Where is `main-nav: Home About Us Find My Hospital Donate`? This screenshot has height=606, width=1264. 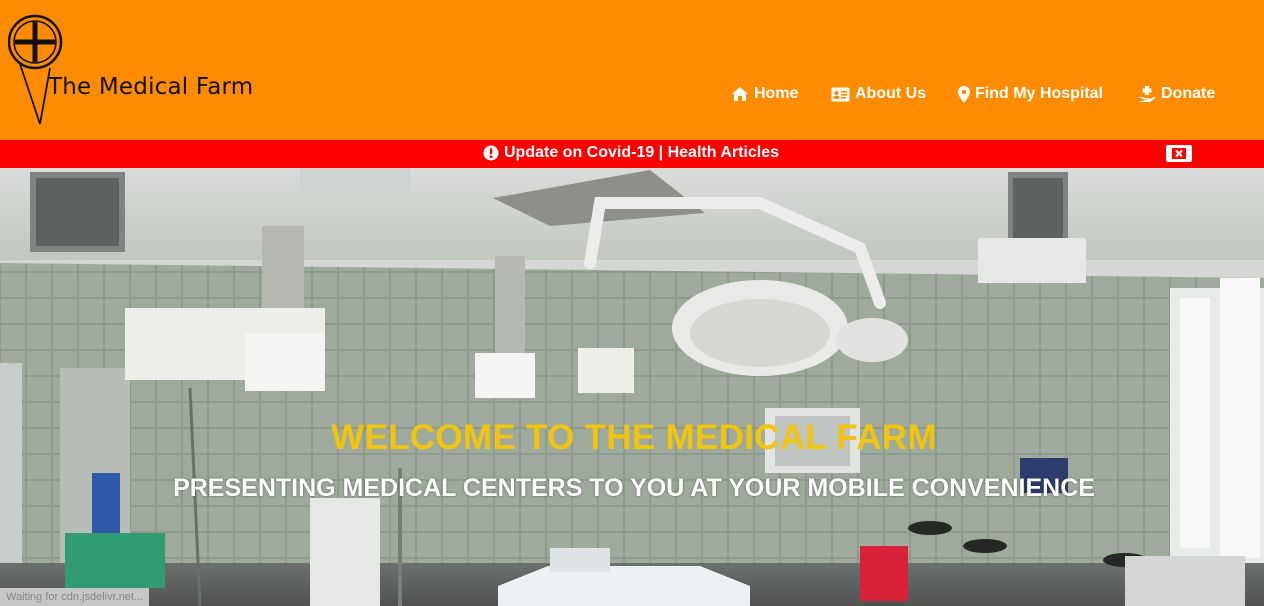 main-nav: Home About Us Find My Hospital Donate is located at coordinates (632, 94).